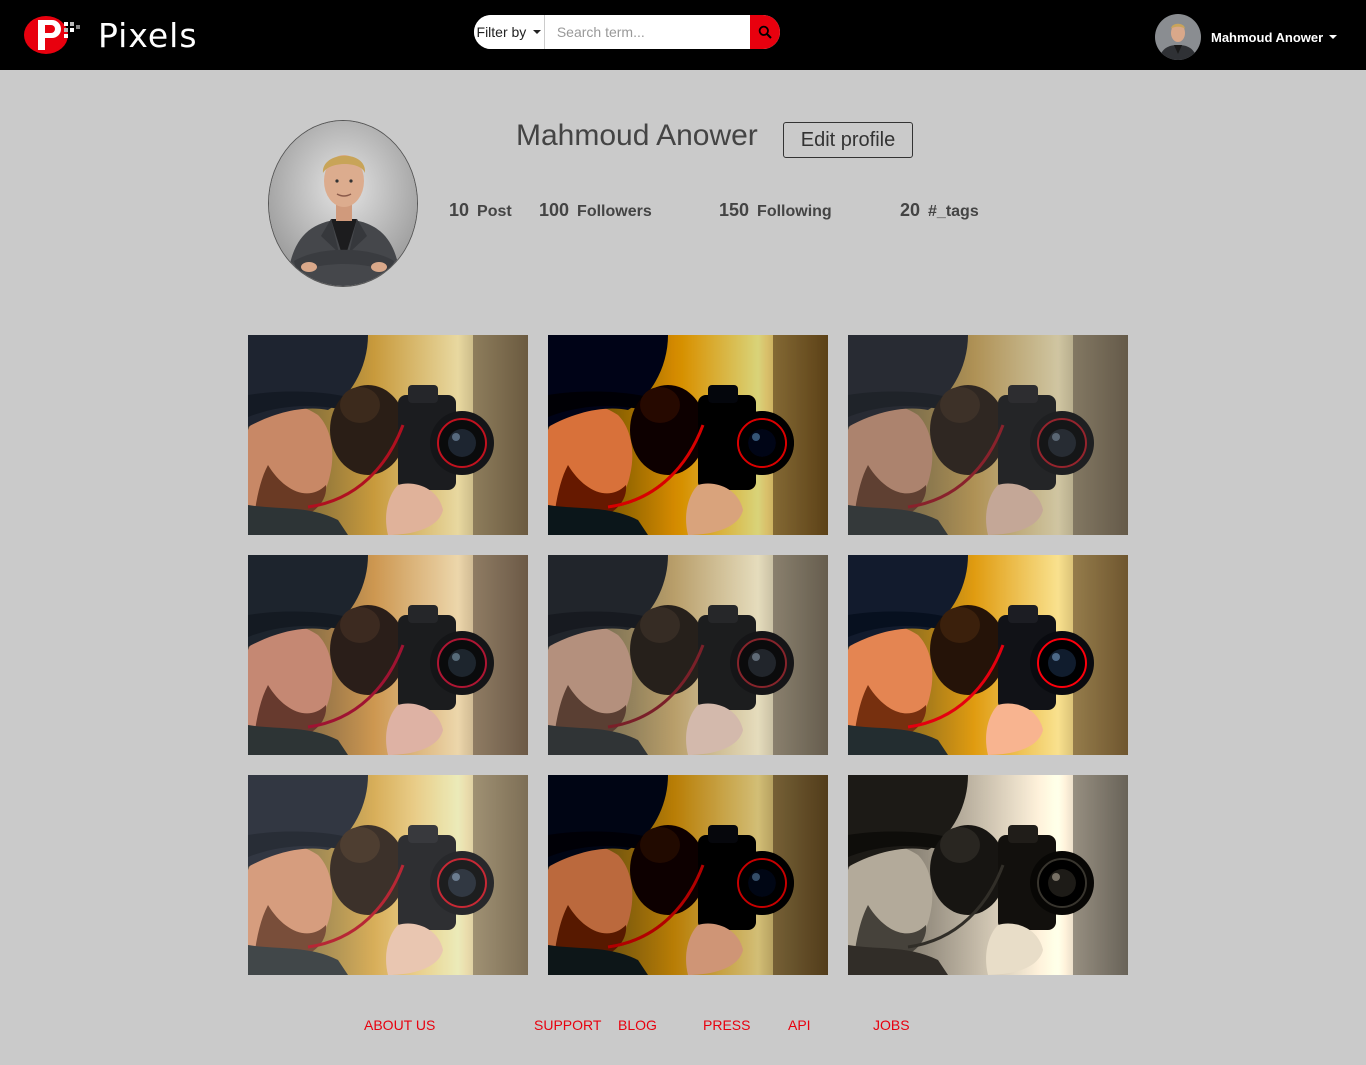 The width and height of the screenshot is (1366, 1065). Describe the element at coordinates (52, 35) in the screenshot. I see `logo-icon` at that location.